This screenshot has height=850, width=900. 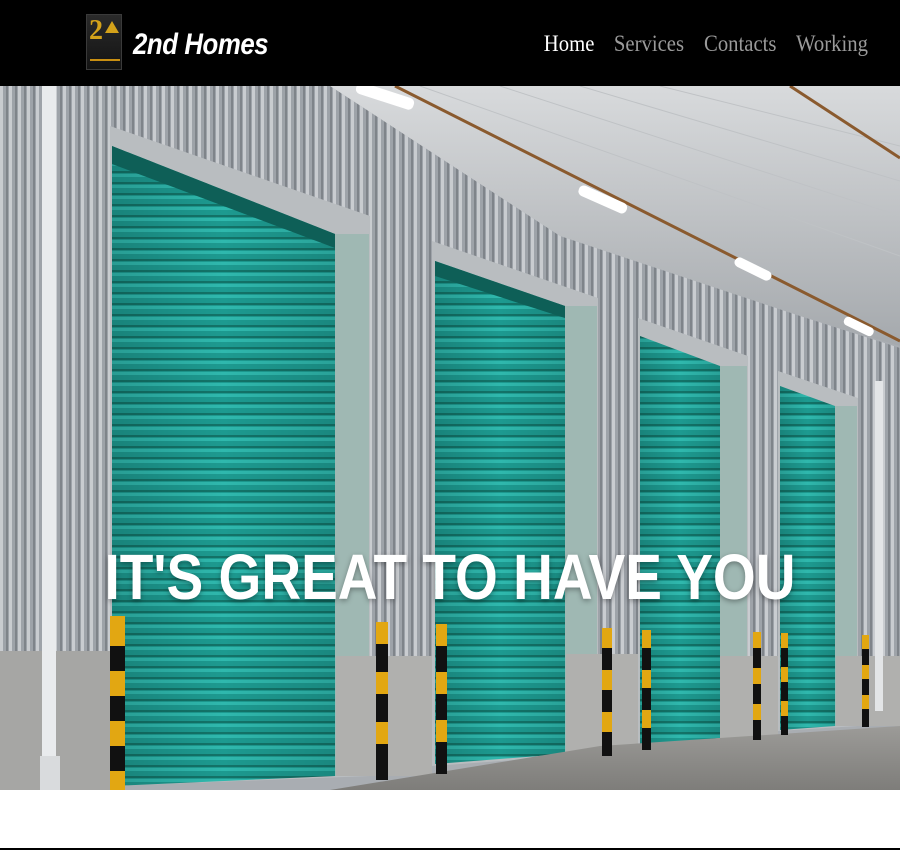 I want to click on nav-item-services: Services, so click(x=649, y=44).